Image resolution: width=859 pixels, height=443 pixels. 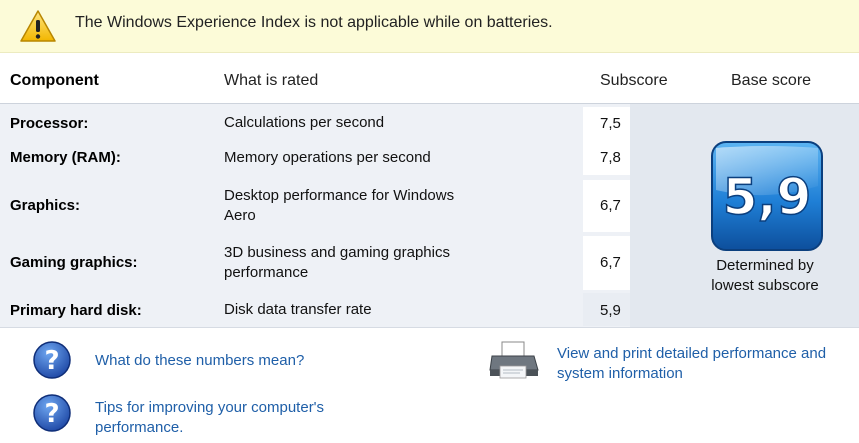 What do you see at coordinates (199, 361) in the screenshot?
I see `numbers-meaning-link: What do these numbers mean?` at bounding box center [199, 361].